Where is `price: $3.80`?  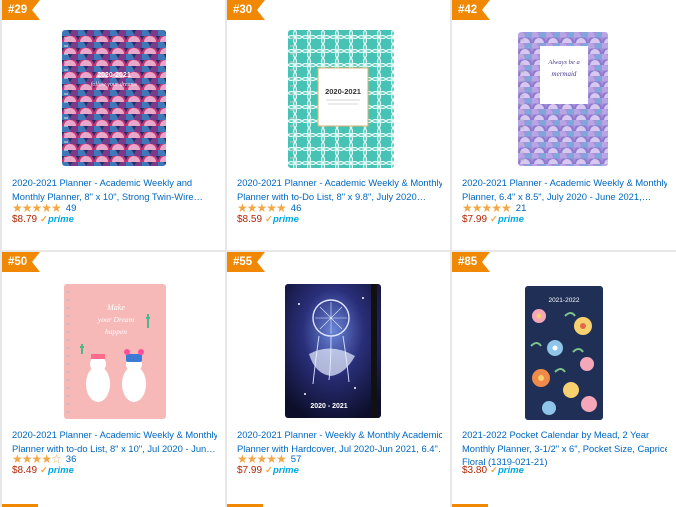 price: $3.80 is located at coordinates (475, 470).